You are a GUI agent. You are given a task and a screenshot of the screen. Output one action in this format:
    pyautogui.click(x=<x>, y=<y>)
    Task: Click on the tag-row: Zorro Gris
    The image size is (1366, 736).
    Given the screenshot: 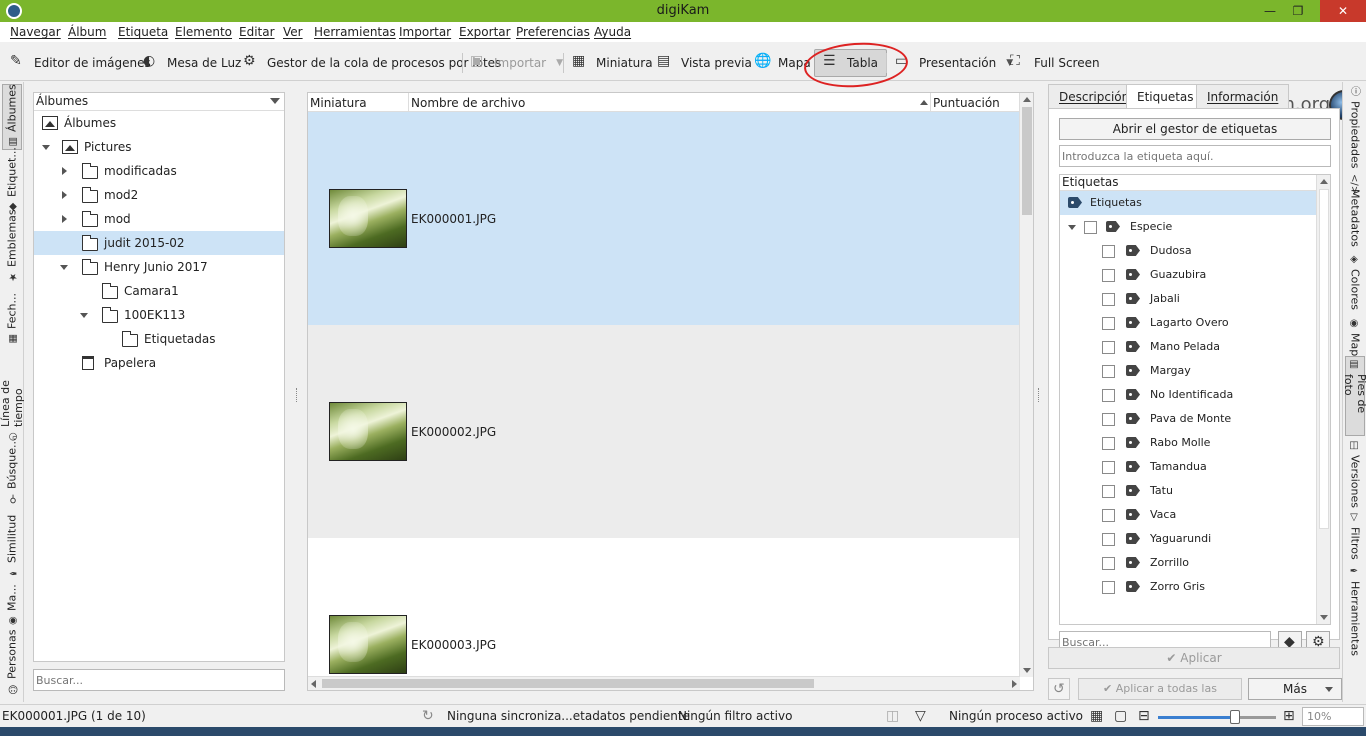 What is the action you would take?
    pyautogui.click(x=1189, y=587)
    